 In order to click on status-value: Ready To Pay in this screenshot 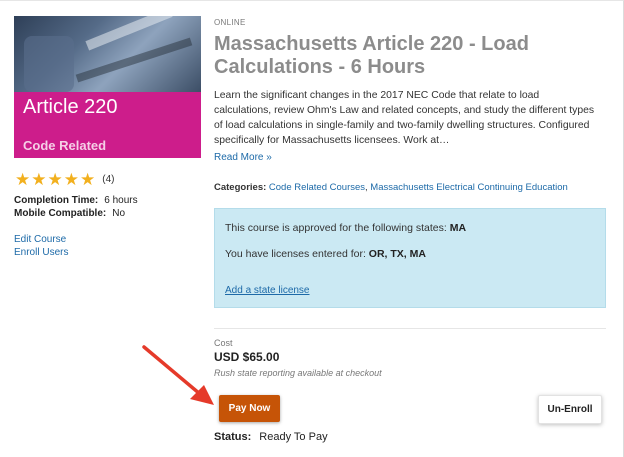, I will do `click(293, 437)`.